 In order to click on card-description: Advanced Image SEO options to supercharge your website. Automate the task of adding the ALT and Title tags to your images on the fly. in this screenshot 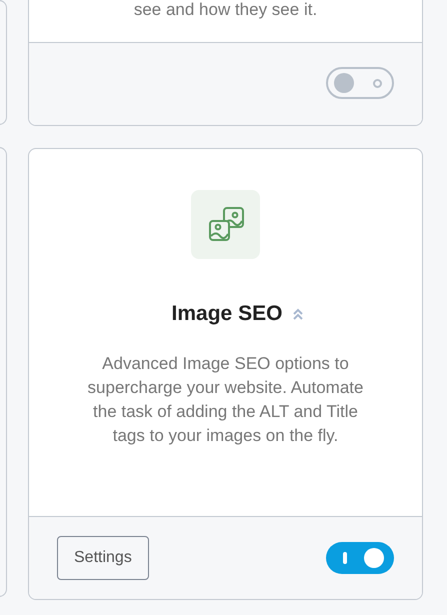, I will do `click(225, 399)`.